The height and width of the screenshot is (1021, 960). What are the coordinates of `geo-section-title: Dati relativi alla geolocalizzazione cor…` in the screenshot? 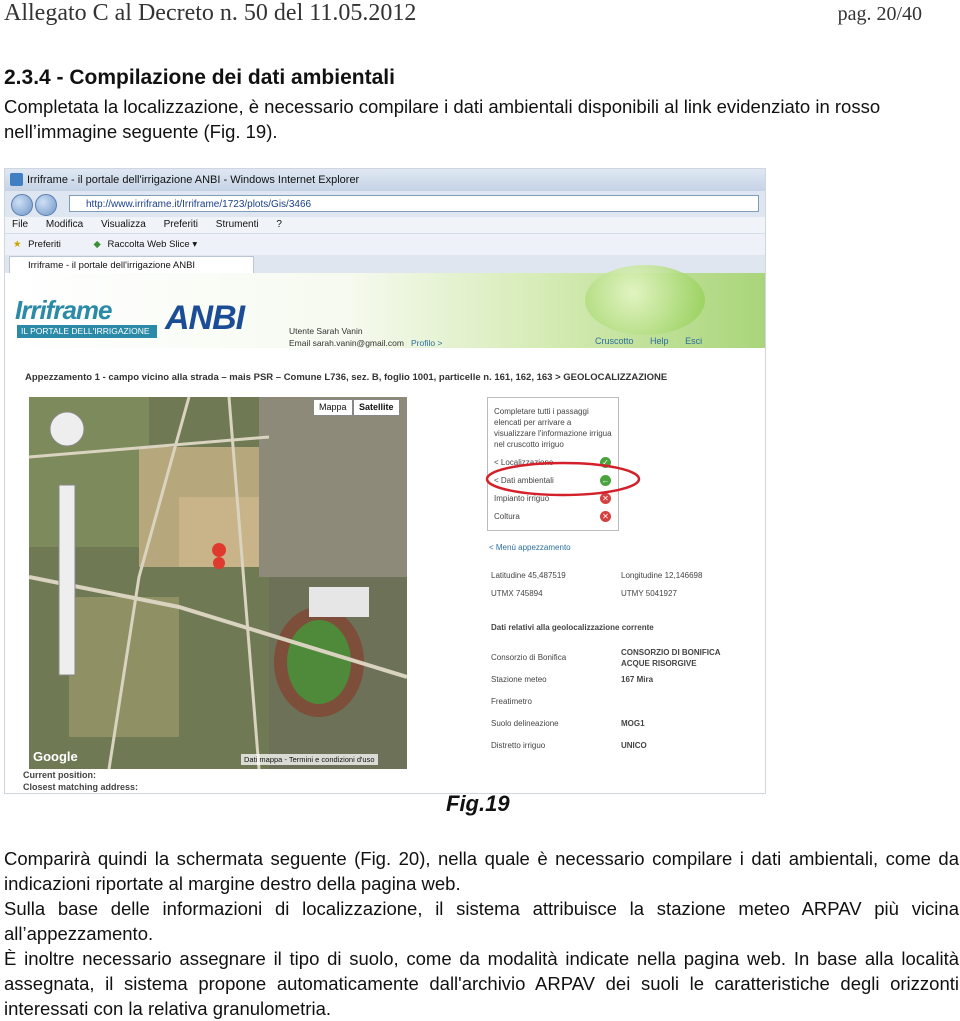 It's located at (572, 627).